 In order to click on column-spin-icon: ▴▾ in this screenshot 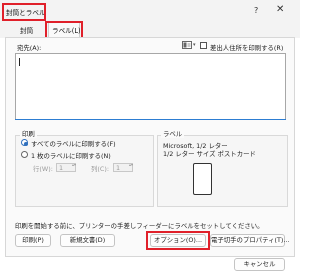, I will do `click(131, 165)`.